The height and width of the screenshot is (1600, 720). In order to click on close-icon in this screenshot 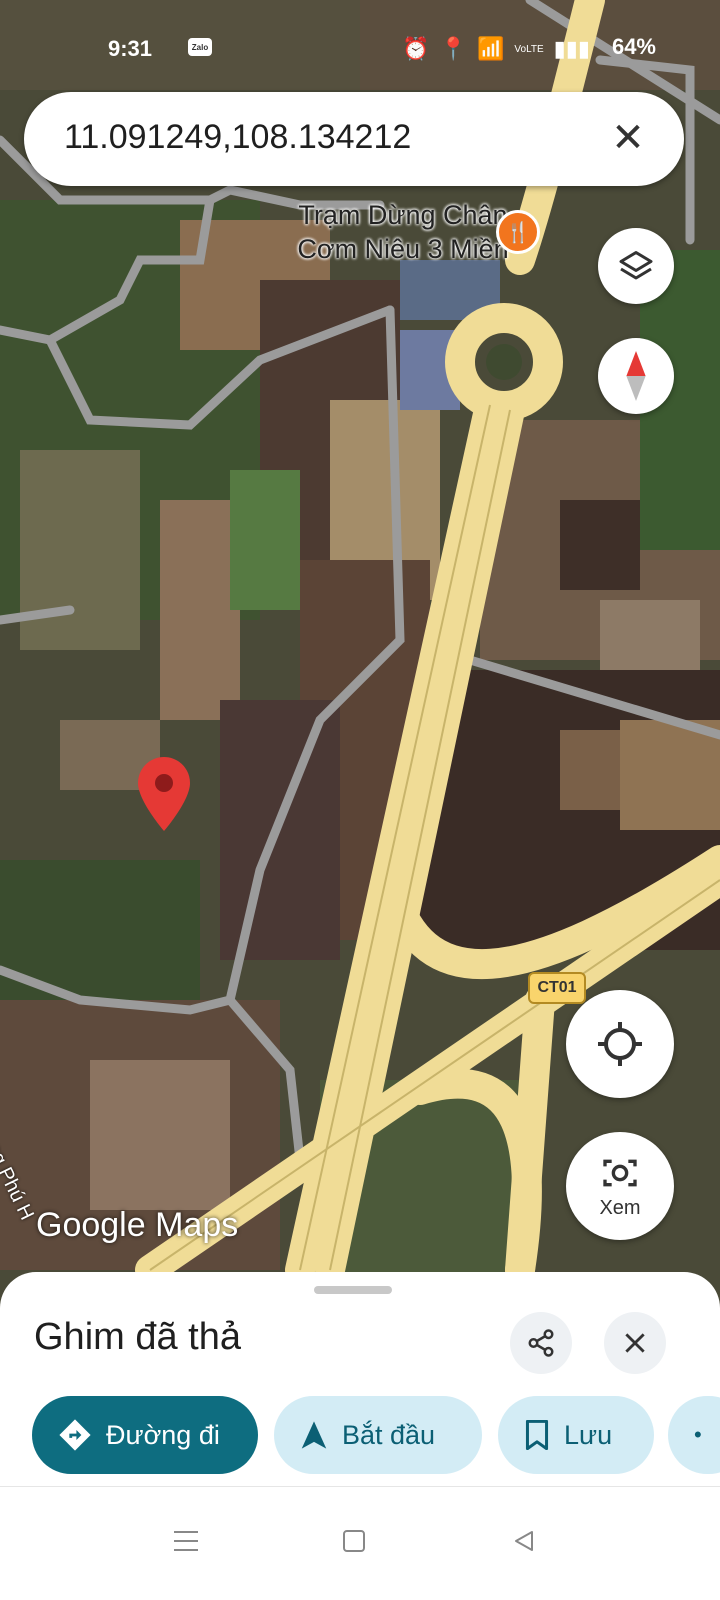, I will do `click(635, 1343)`.